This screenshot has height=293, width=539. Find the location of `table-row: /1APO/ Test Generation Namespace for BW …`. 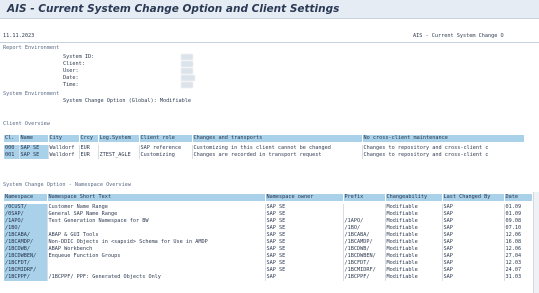

table-row: /1APO/ Test Generation Namespace for BW … is located at coordinates (268, 221).